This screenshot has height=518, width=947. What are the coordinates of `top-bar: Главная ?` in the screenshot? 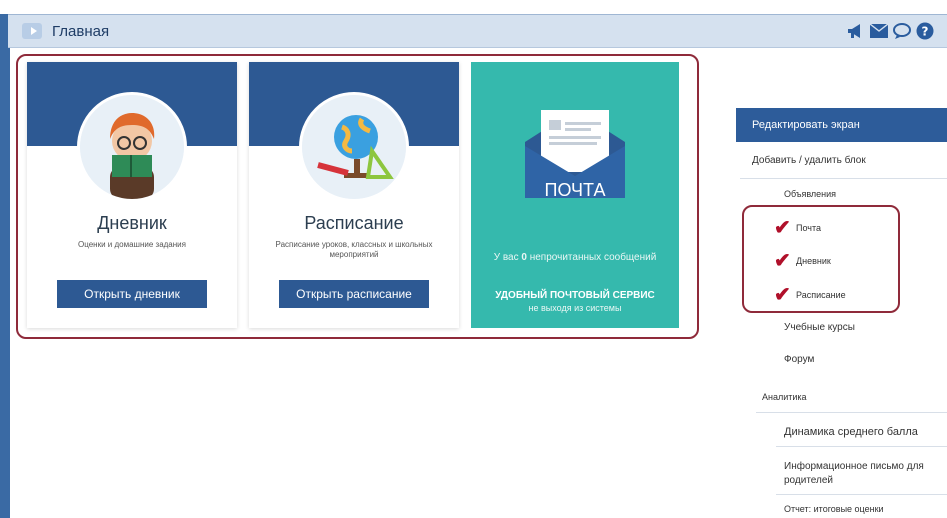 It's located at (477, 31).